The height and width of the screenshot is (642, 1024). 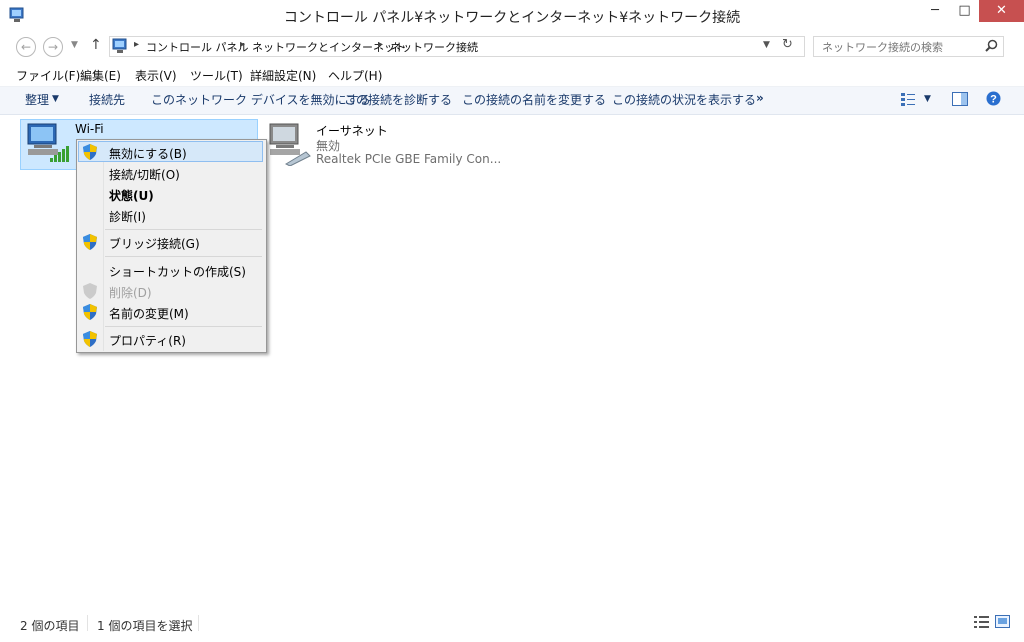 What do you see at coordinates (156, 75) in the screenshot?
I see `menu-view: 表示(V)` at bounding box center [156, 75].